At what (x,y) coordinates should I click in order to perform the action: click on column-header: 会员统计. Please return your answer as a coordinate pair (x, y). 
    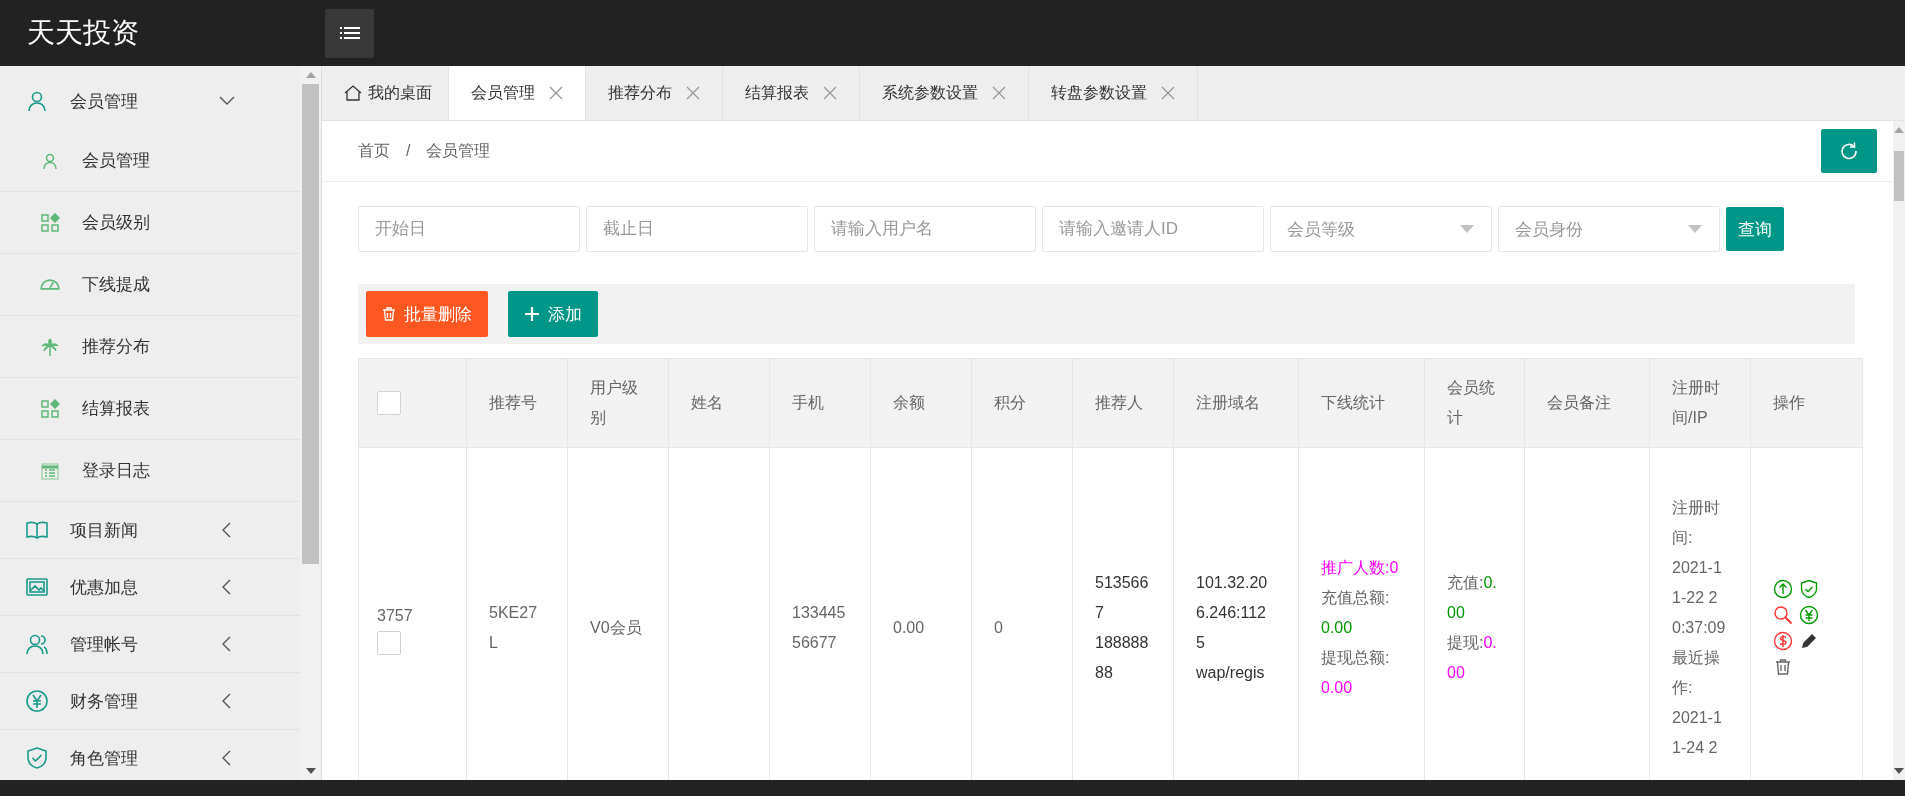
    Looking at the image, I should click on (1474, 403).